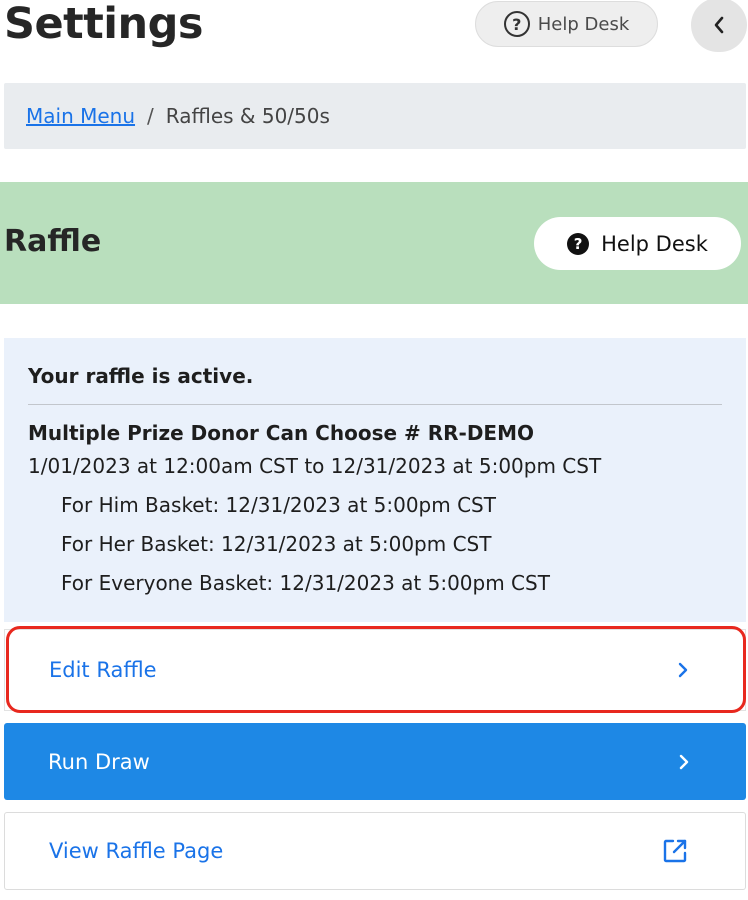 The width and height of the screenshot is (748, 900). I want to click on help-desk-button-top: ? Help Desk, so click(566, 24).